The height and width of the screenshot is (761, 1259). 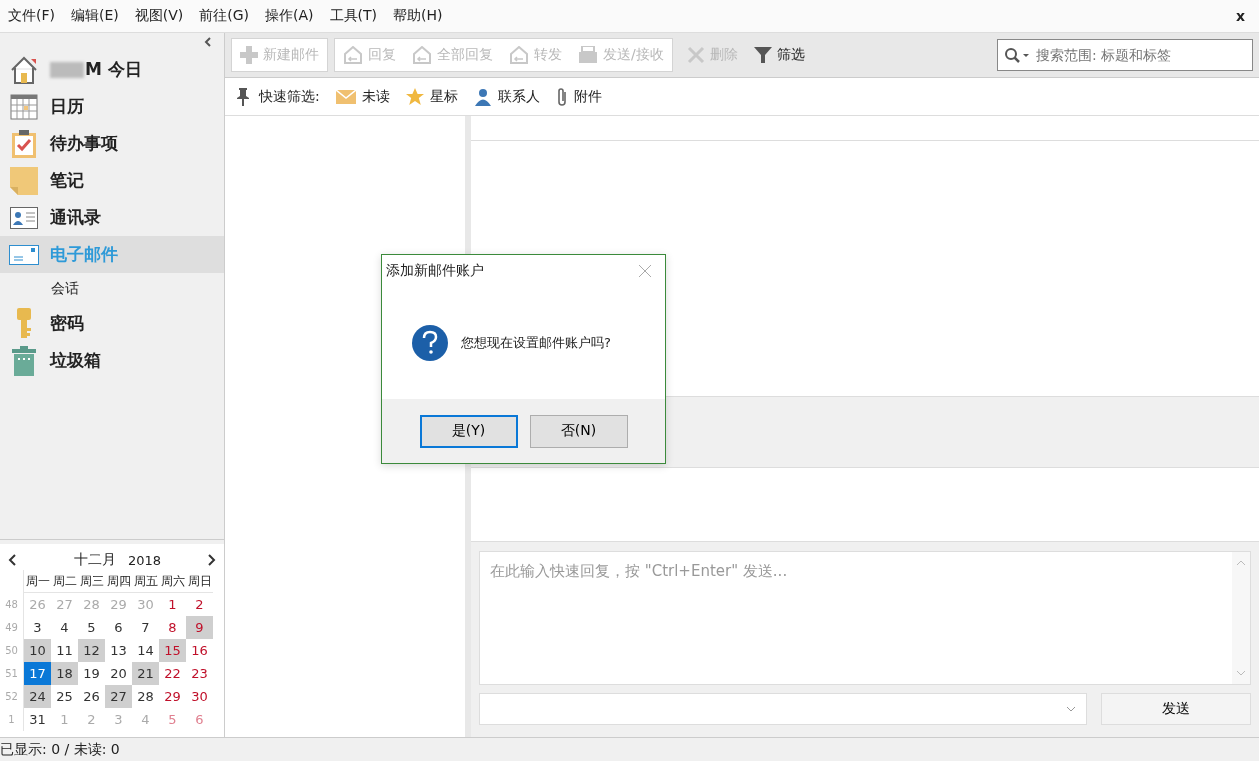 What do you see at coordinates (145, 650) in the screenshot?
I see `calendar-day: 14` at bounding box center [145, 650].